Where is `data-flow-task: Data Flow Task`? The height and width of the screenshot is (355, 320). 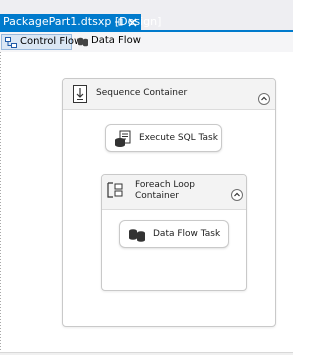 data-flow-task: Data Flow Task is located at coordinates (174, 234).